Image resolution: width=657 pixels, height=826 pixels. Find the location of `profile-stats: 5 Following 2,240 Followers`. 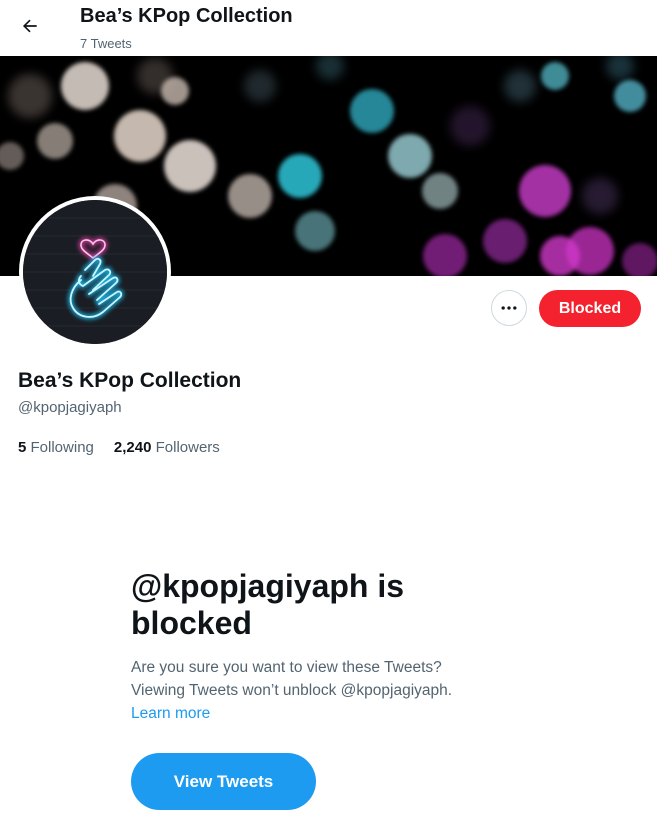

profile-stats: 5 Following 2,240 Followers is located at coordinates (129, 447).